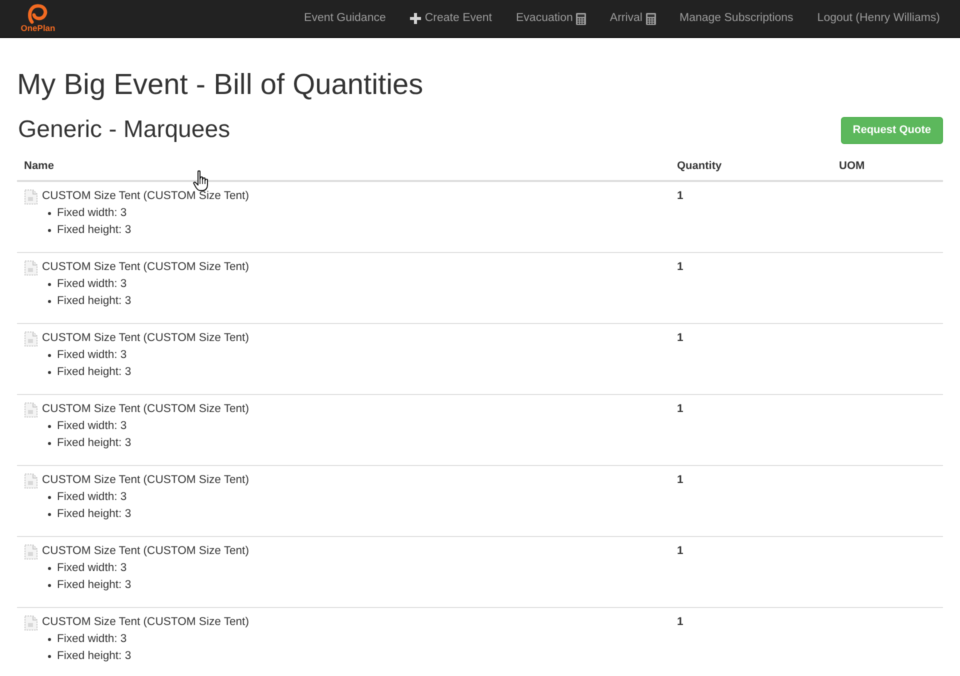  Describe the element at coordinates (737, 18) in the screenshot. I see `nav-link: Manage Subscriptions` at that location.